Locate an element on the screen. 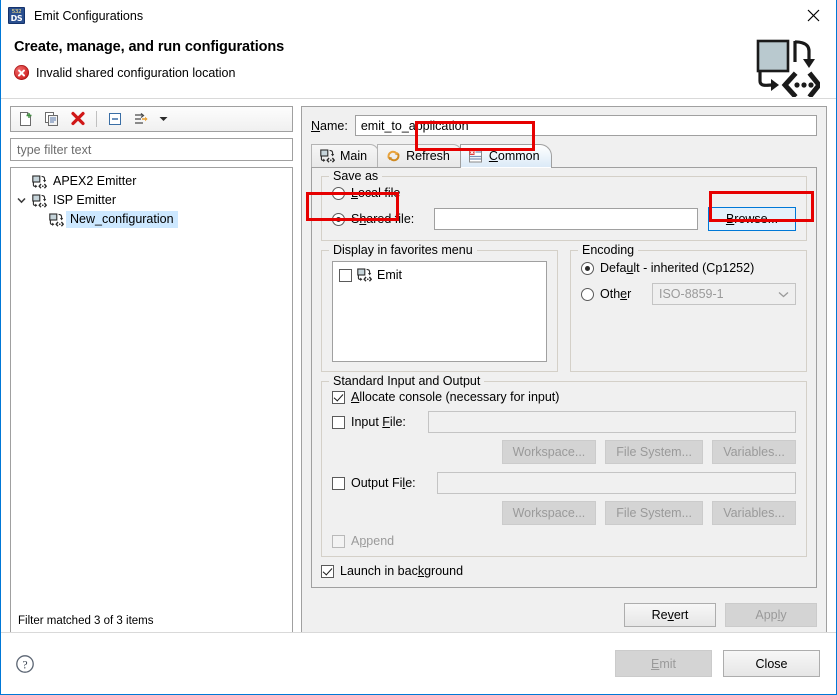 The width and height of the screenshot is (837, 695). duplicate-configuration-icon is located at coordinates (51, 119).